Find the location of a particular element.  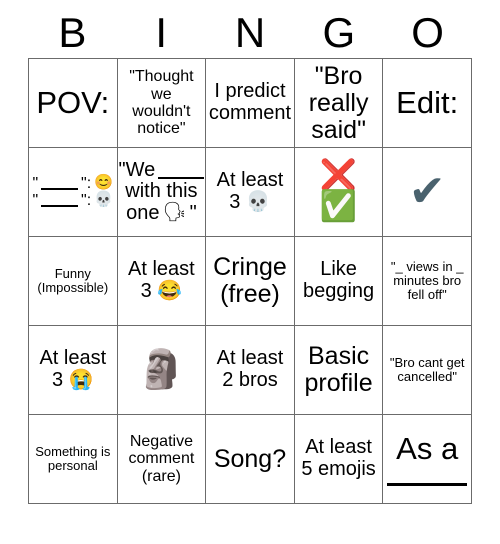

bingo-cell-o5: As a is located at coordinates (427, 459).